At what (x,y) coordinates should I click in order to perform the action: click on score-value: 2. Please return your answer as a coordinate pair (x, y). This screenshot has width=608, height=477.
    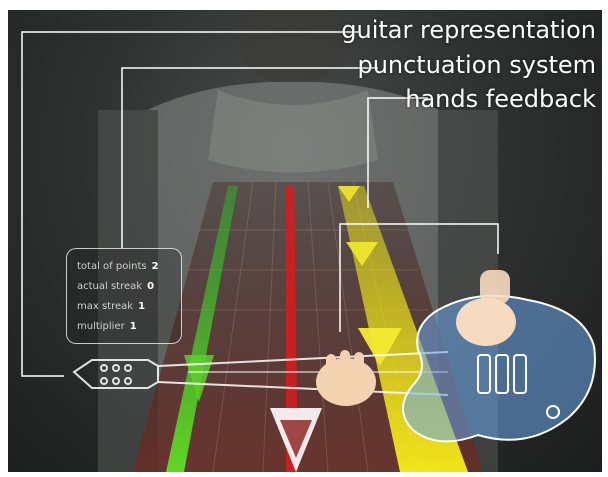
    Looking at the image, I should click on (155, 266).